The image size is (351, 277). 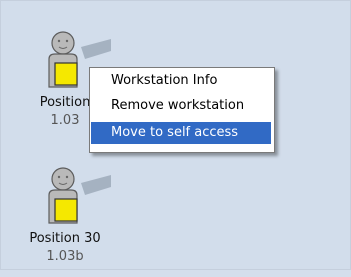 I want to click on workstation-item: Position 30 1.03b, so click(x=65, y=221).